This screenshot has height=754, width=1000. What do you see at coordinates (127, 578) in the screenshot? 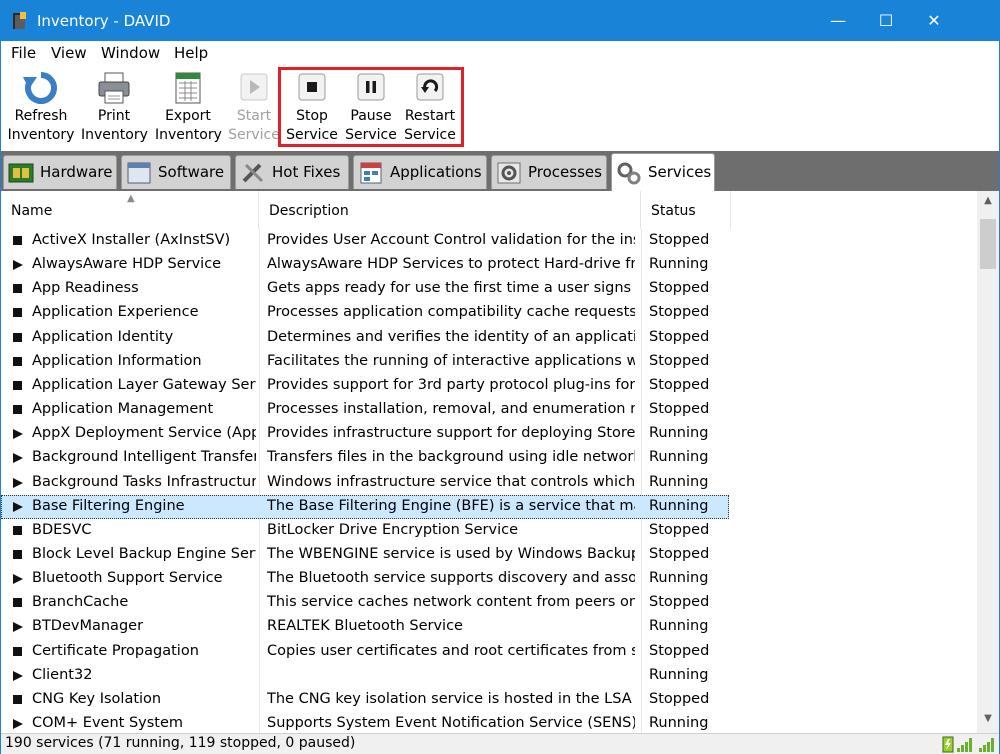
I see `service-name: Bluetooth Support Service` at bounding box center [127, 578].